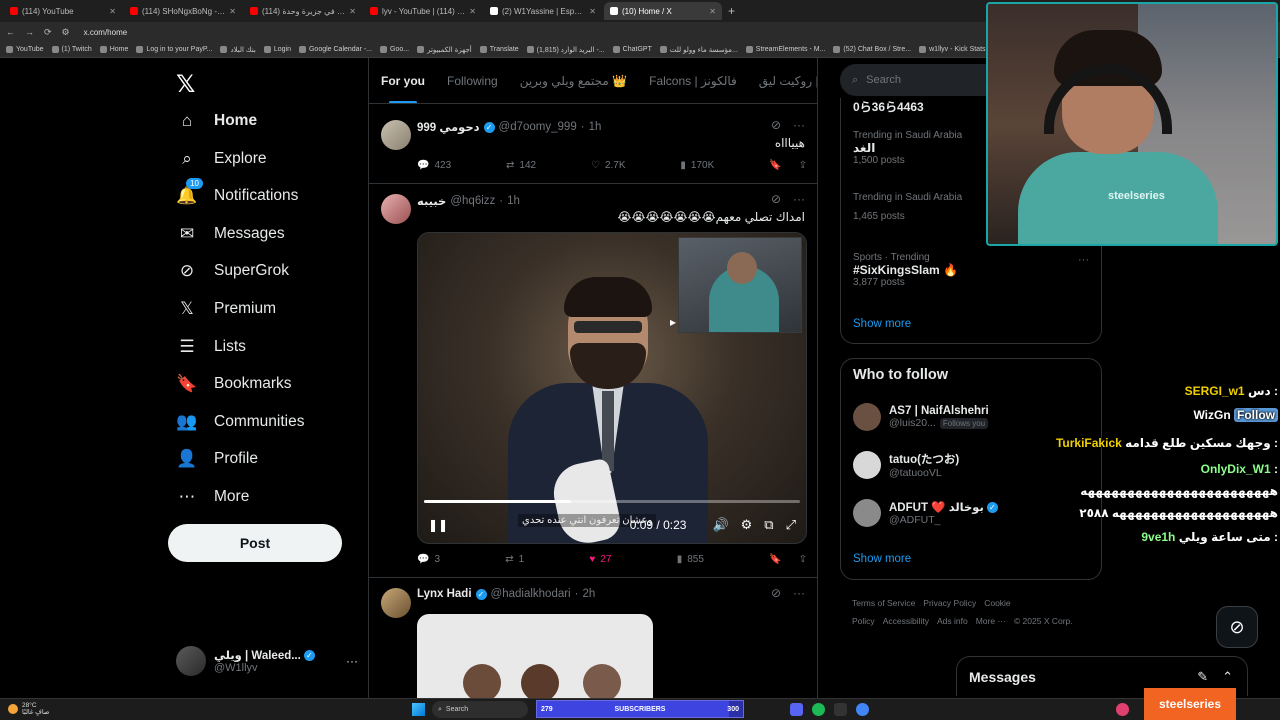  Describe the element at coordinates (1202, 677) in the screenshot. I see `new-message-icon: ✎` at that location.